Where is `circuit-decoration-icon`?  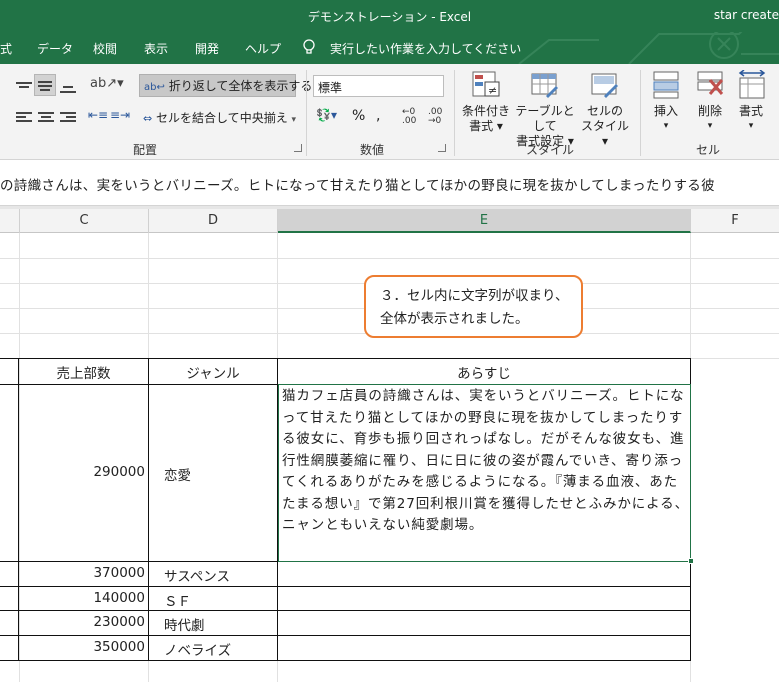 circuit-decoration-icon is located at coordinates (648, 48).